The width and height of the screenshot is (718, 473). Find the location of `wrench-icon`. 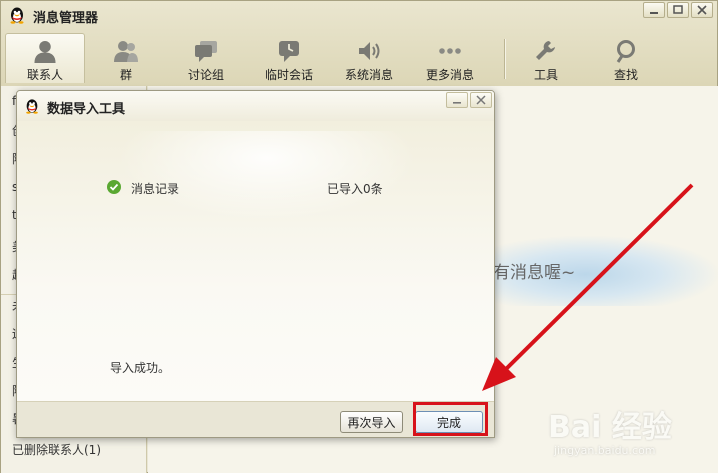

wrench-icon is located at coordinates (545, 50).